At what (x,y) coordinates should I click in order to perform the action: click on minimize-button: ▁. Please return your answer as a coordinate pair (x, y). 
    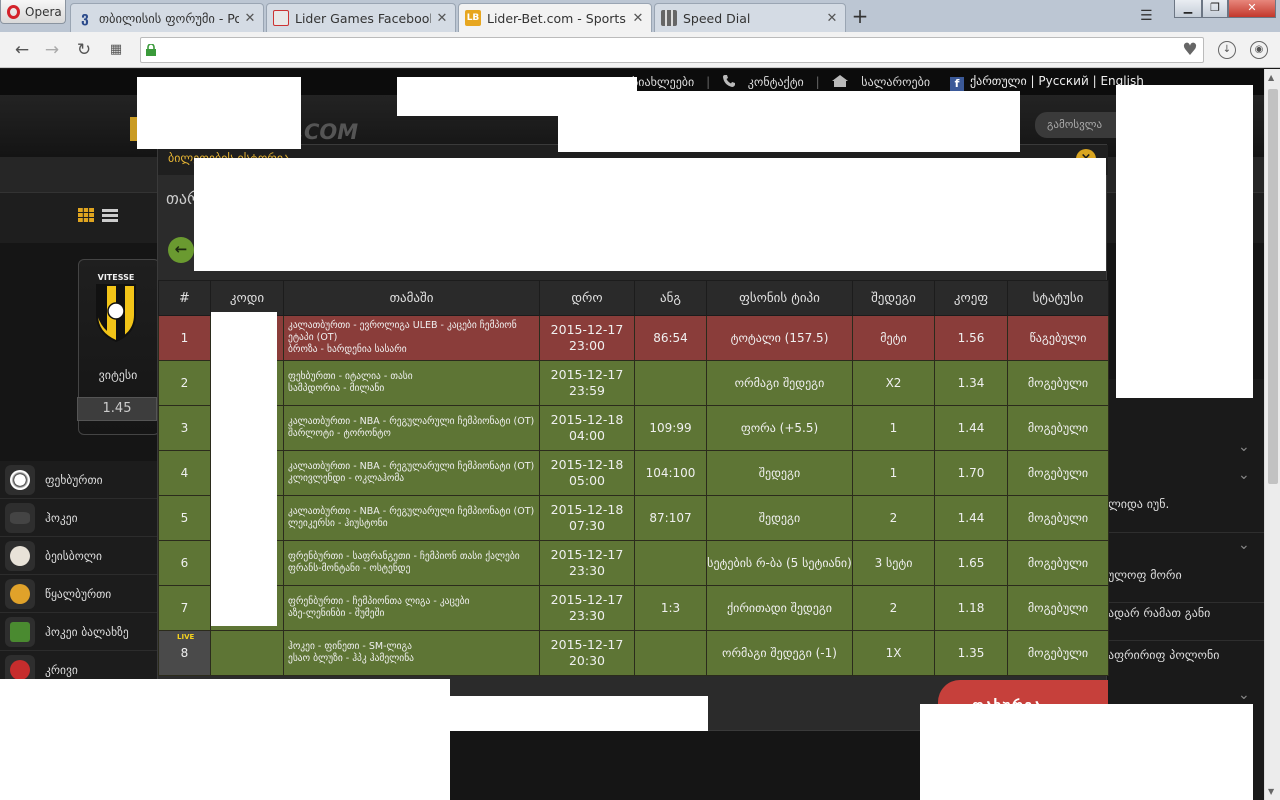
    Looking at the image, I should click on (1188, 9).